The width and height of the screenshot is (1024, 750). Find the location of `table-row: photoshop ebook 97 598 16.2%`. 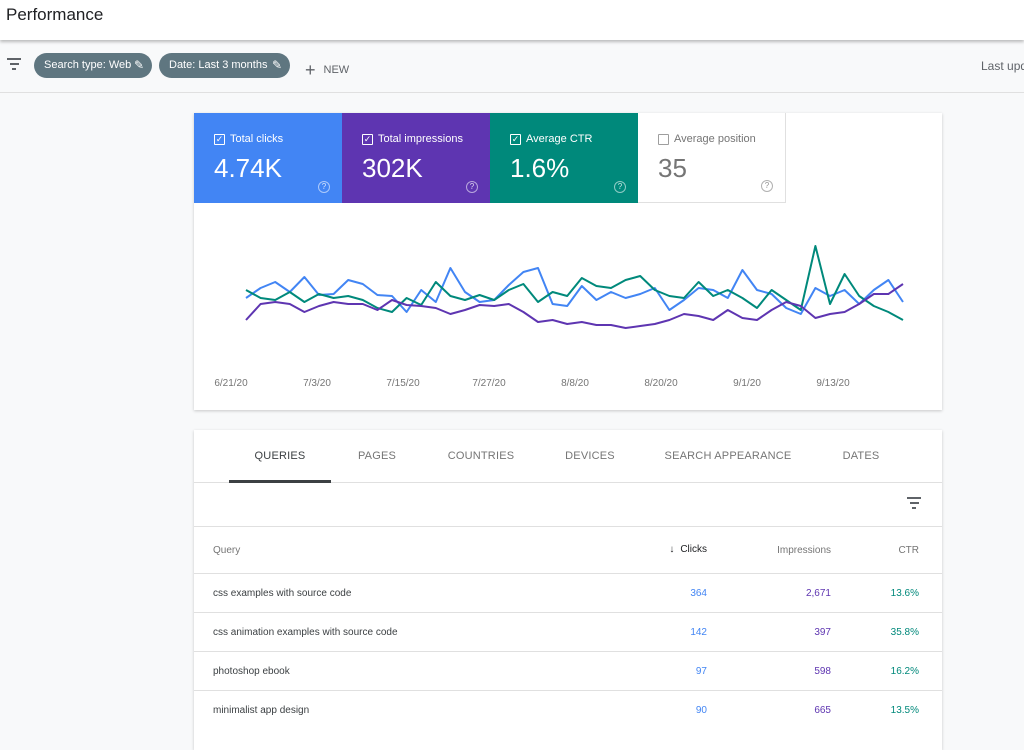

table-row: photoshop ebook 97 598 16.2% is located at coordinates (568, 670).